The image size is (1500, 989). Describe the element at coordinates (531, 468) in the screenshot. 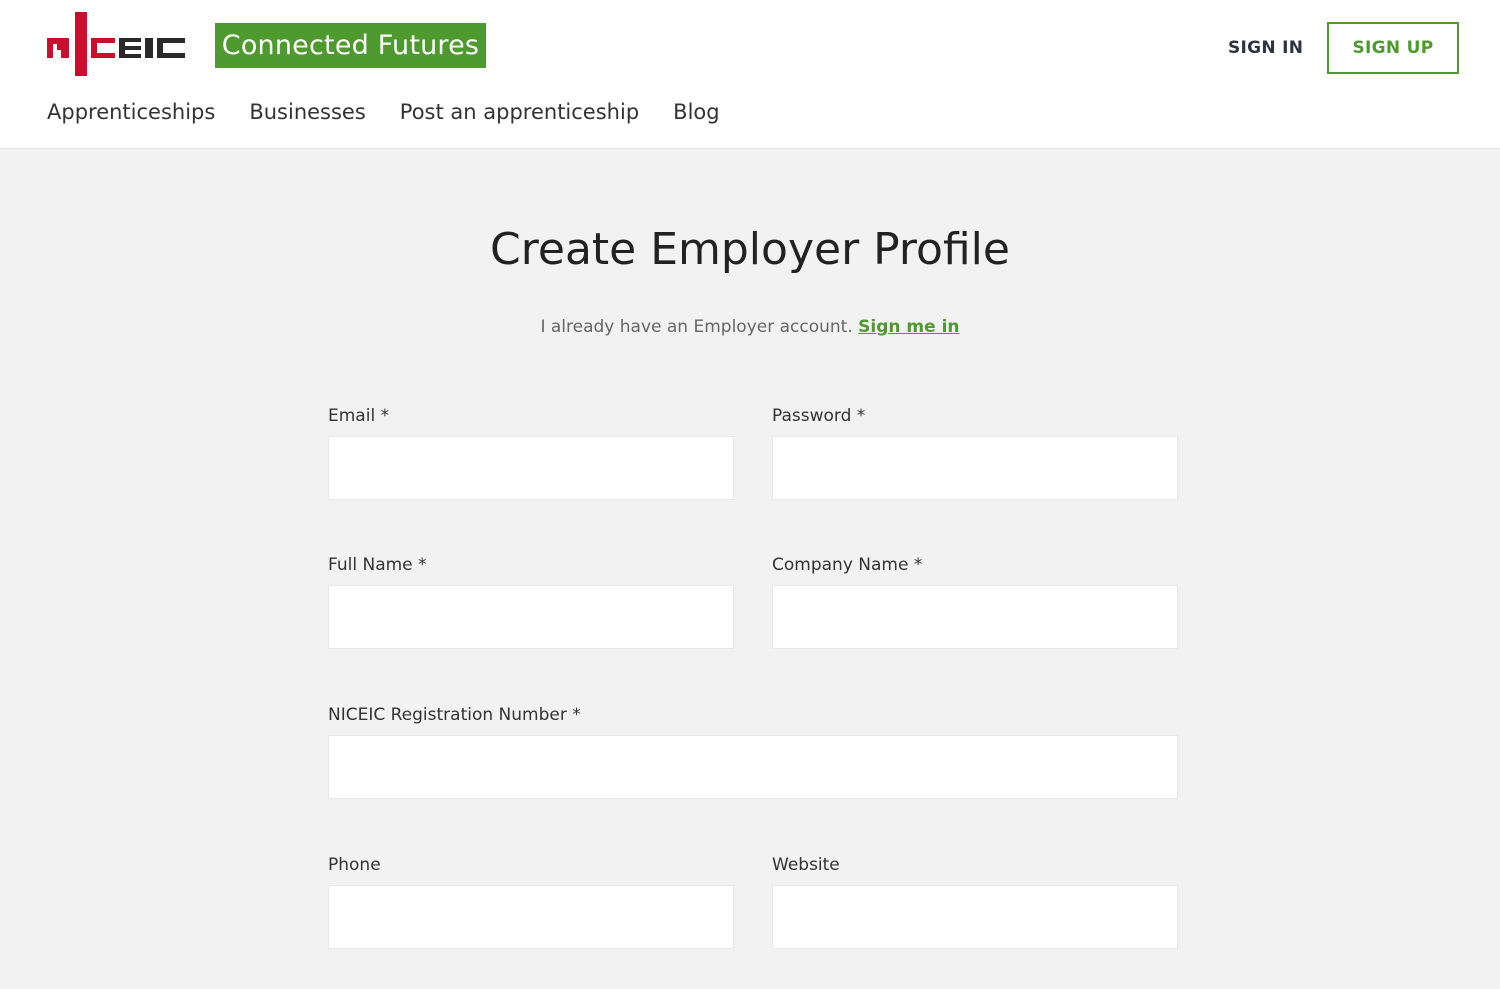

I see `email-field` at that location.